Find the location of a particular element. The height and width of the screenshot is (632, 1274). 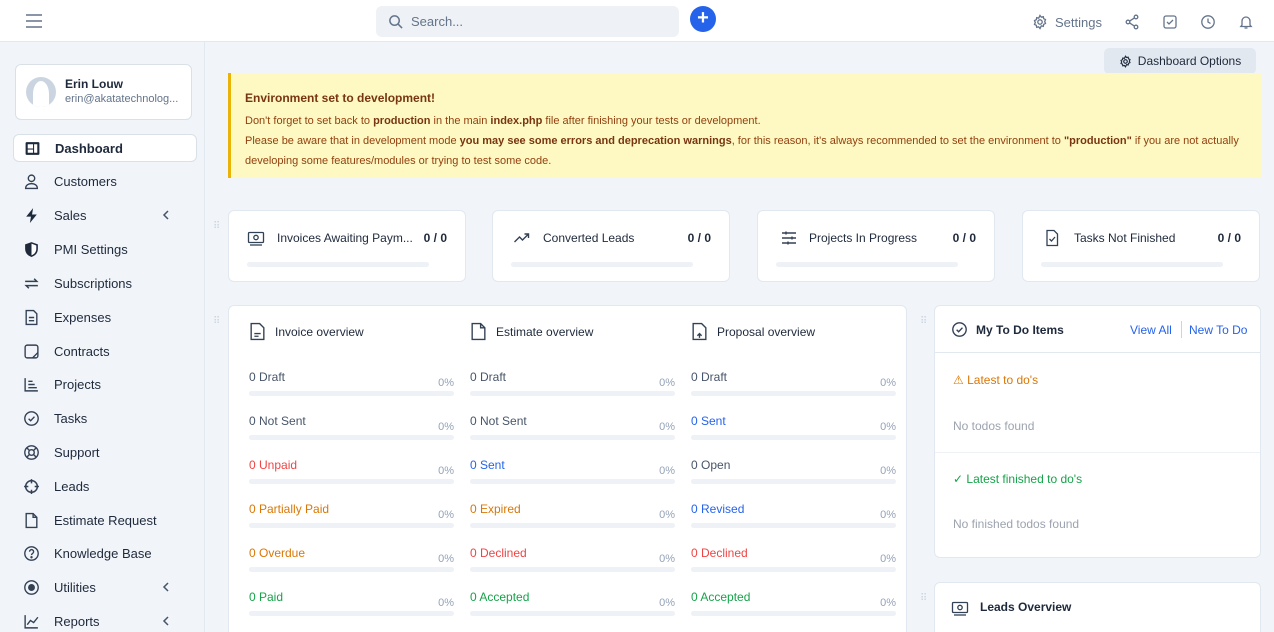

sidebar-item-label: Leads is located at coordinates (72, 486).